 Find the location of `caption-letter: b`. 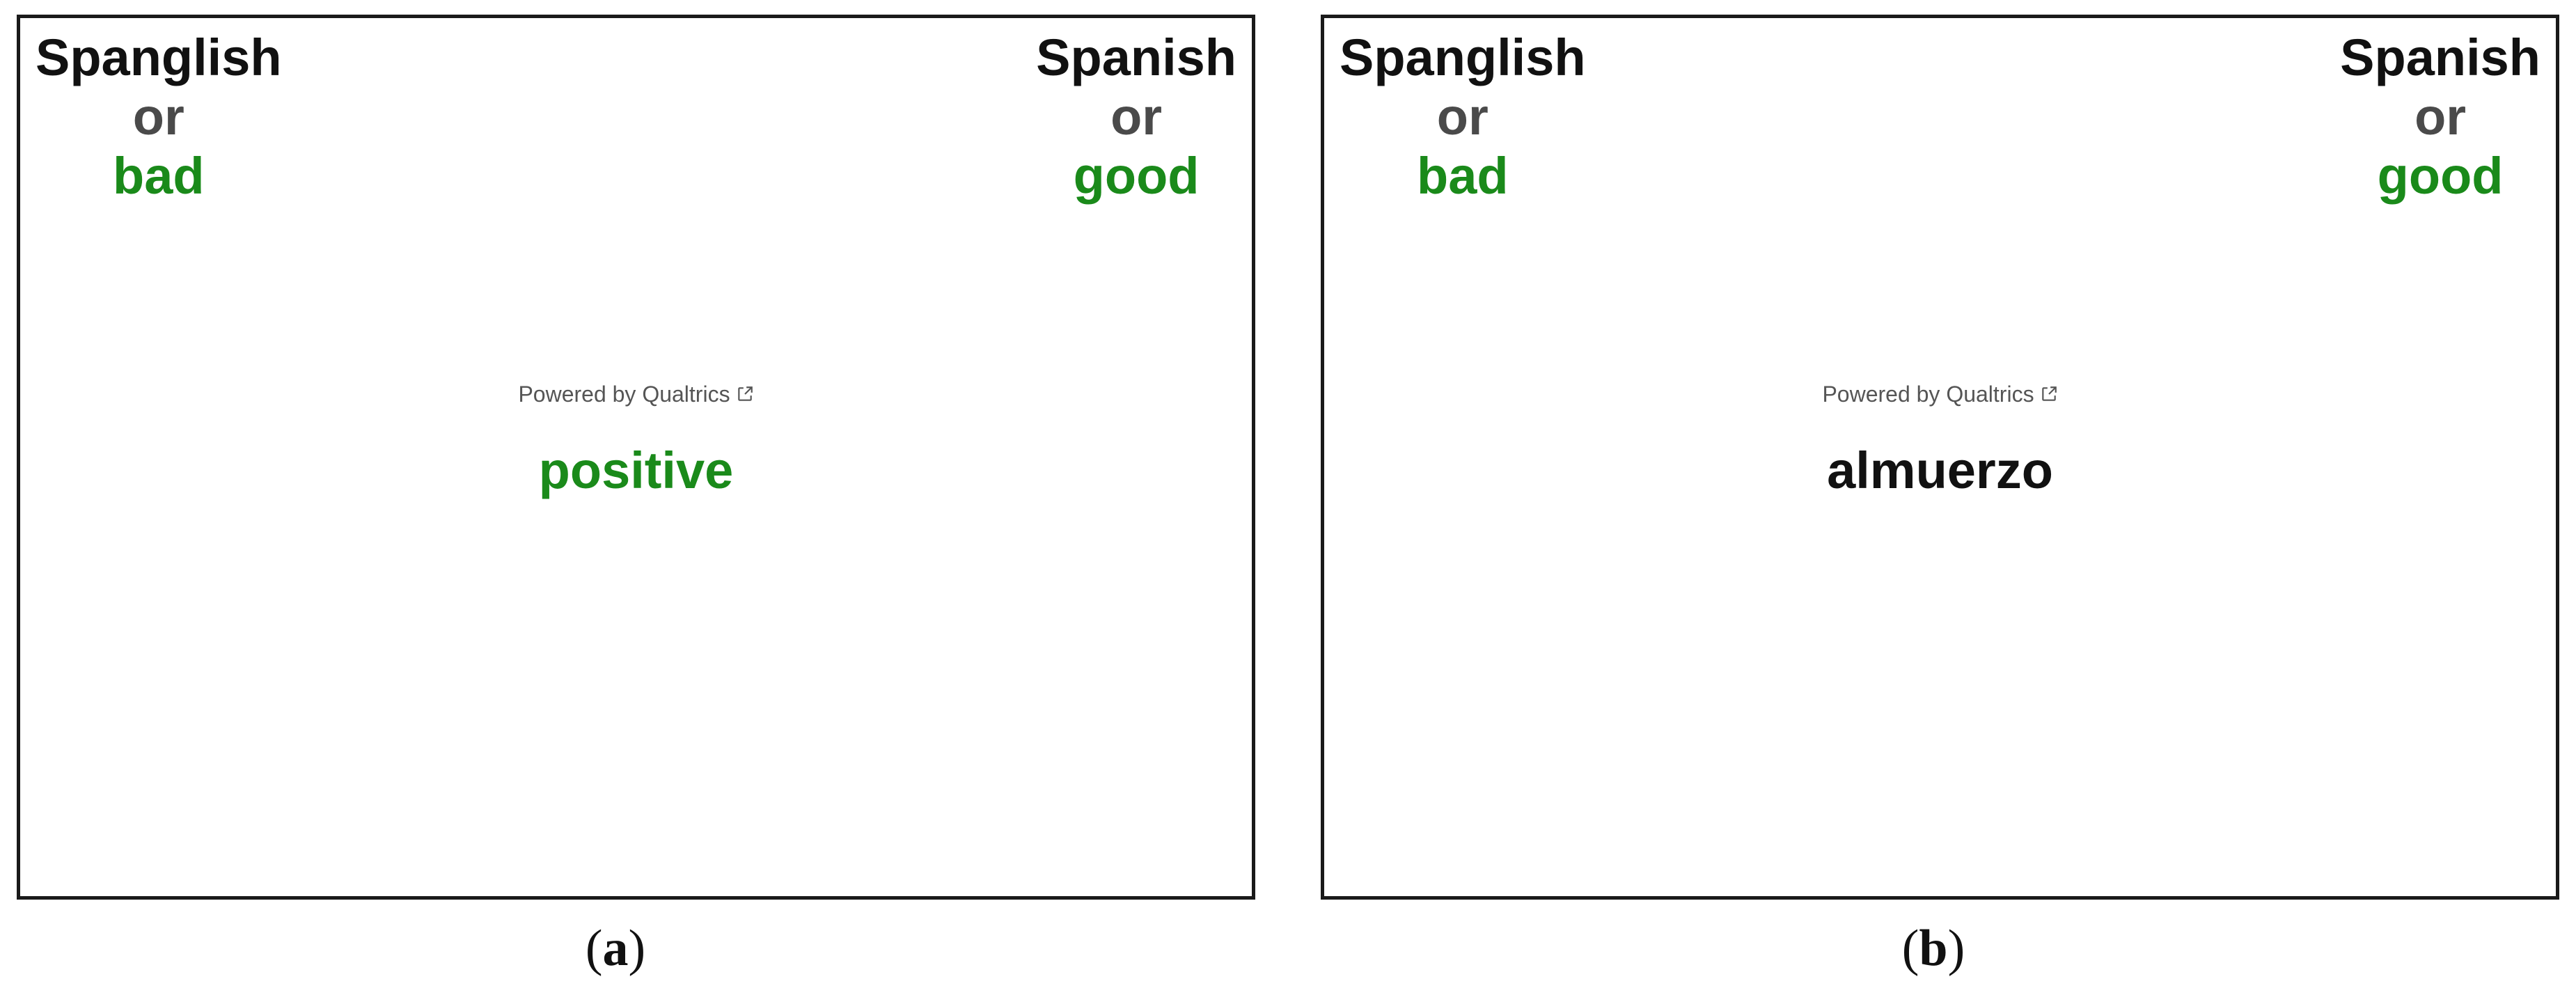

caption-letter: b is located at coordinates (1933, 948).